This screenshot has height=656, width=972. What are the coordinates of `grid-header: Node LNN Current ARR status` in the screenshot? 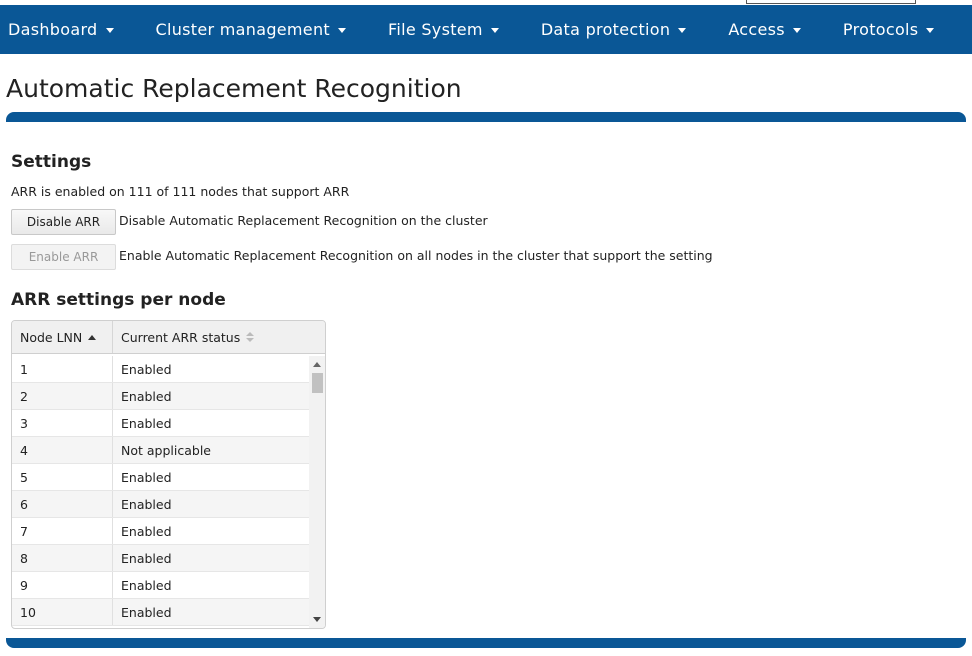 It's located at (168, 337).